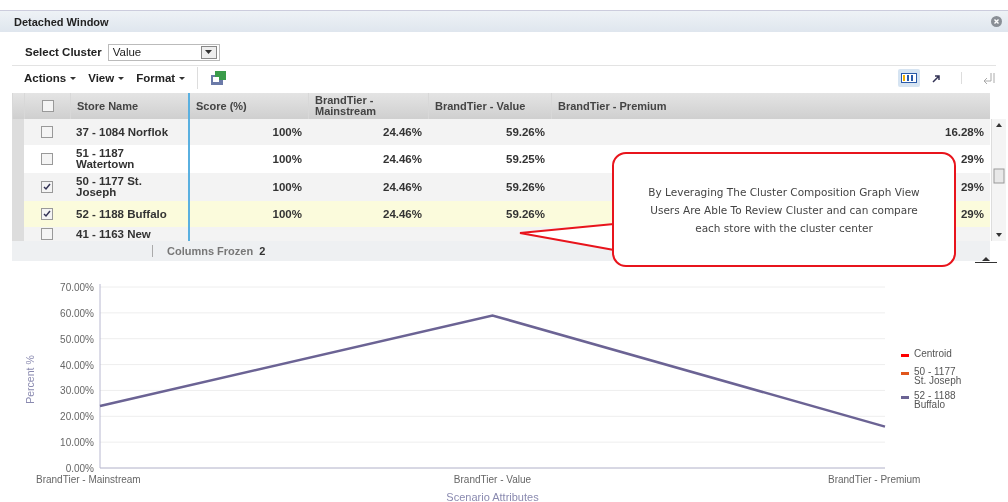 This screenshot has width=1008, height=502. What do you see at coordinates (106, 159) in the screenshot?
I see `table-cell-text: 51 - 1187 Watertown` at bounding box center [106, 159].